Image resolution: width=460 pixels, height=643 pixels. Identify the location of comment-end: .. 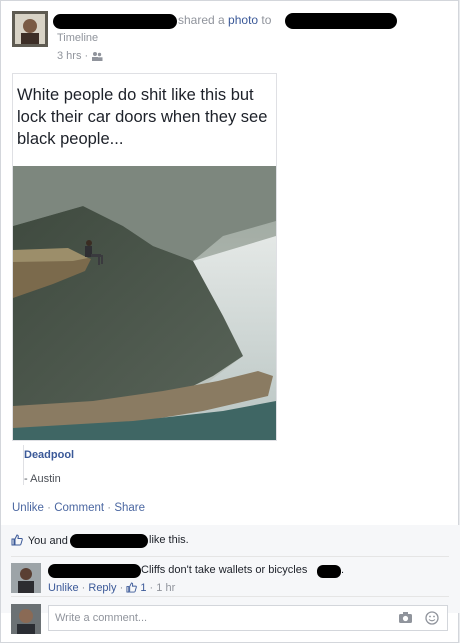
(343, 570).